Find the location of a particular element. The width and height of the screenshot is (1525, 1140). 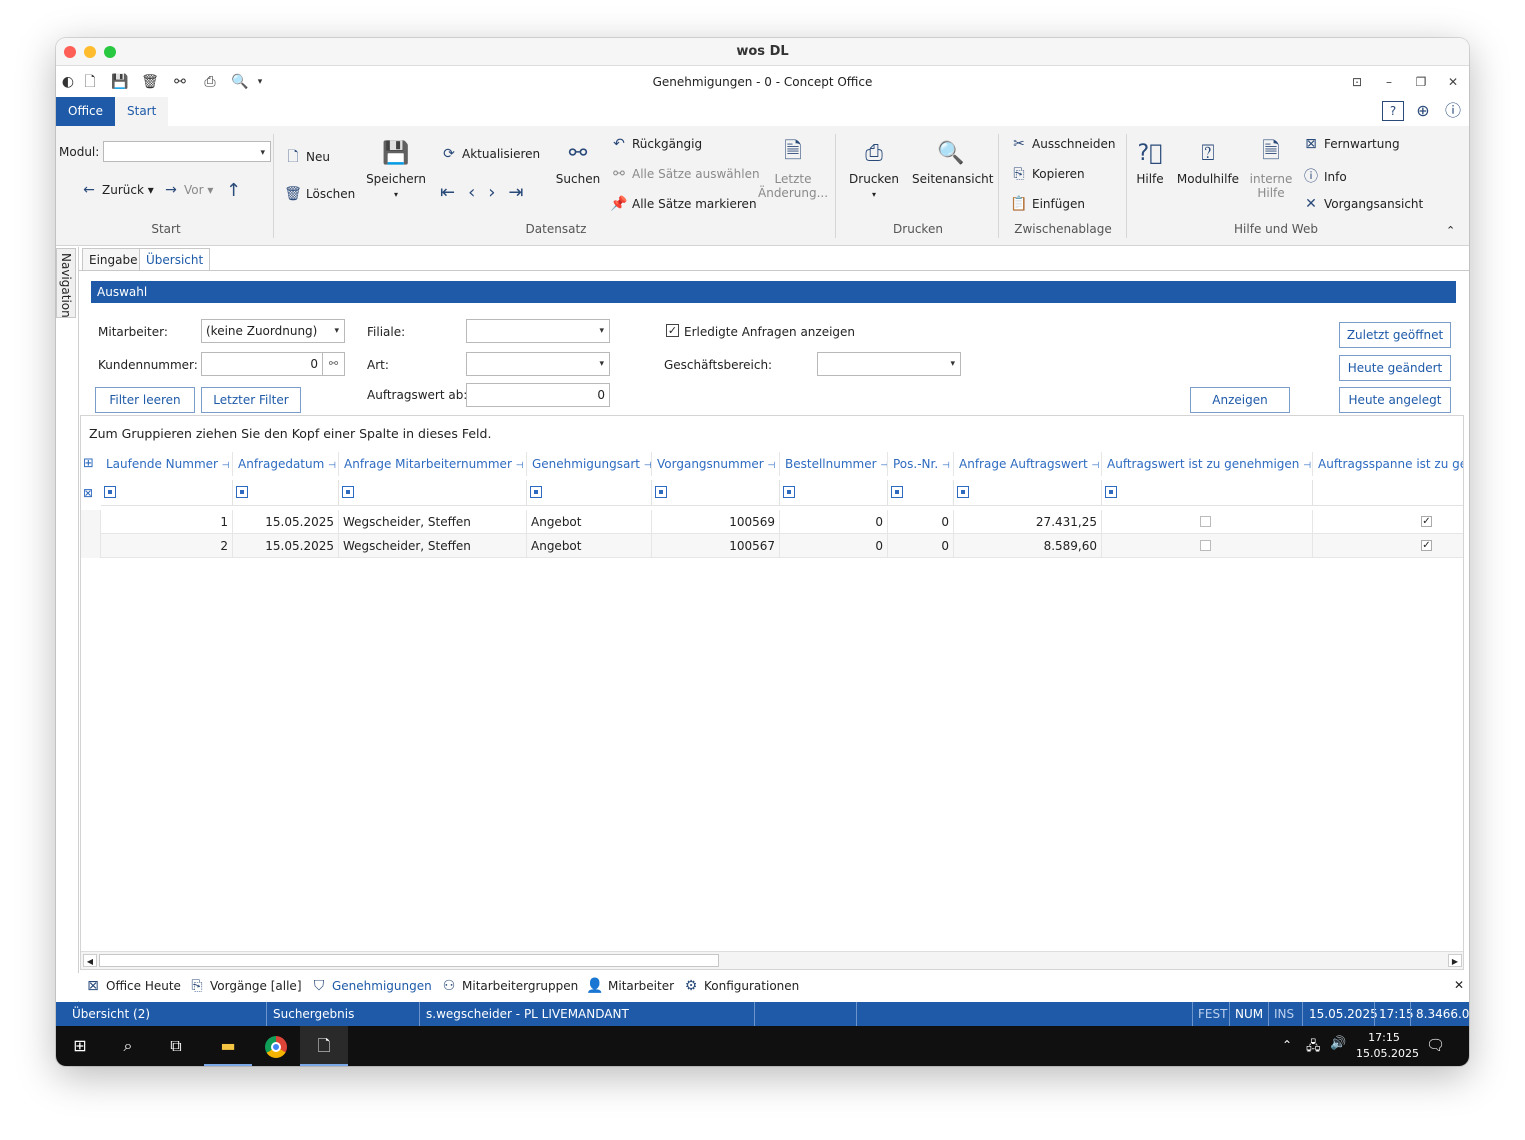

scroll-right-icon: ▶ is located at coordinates (1455, 960).